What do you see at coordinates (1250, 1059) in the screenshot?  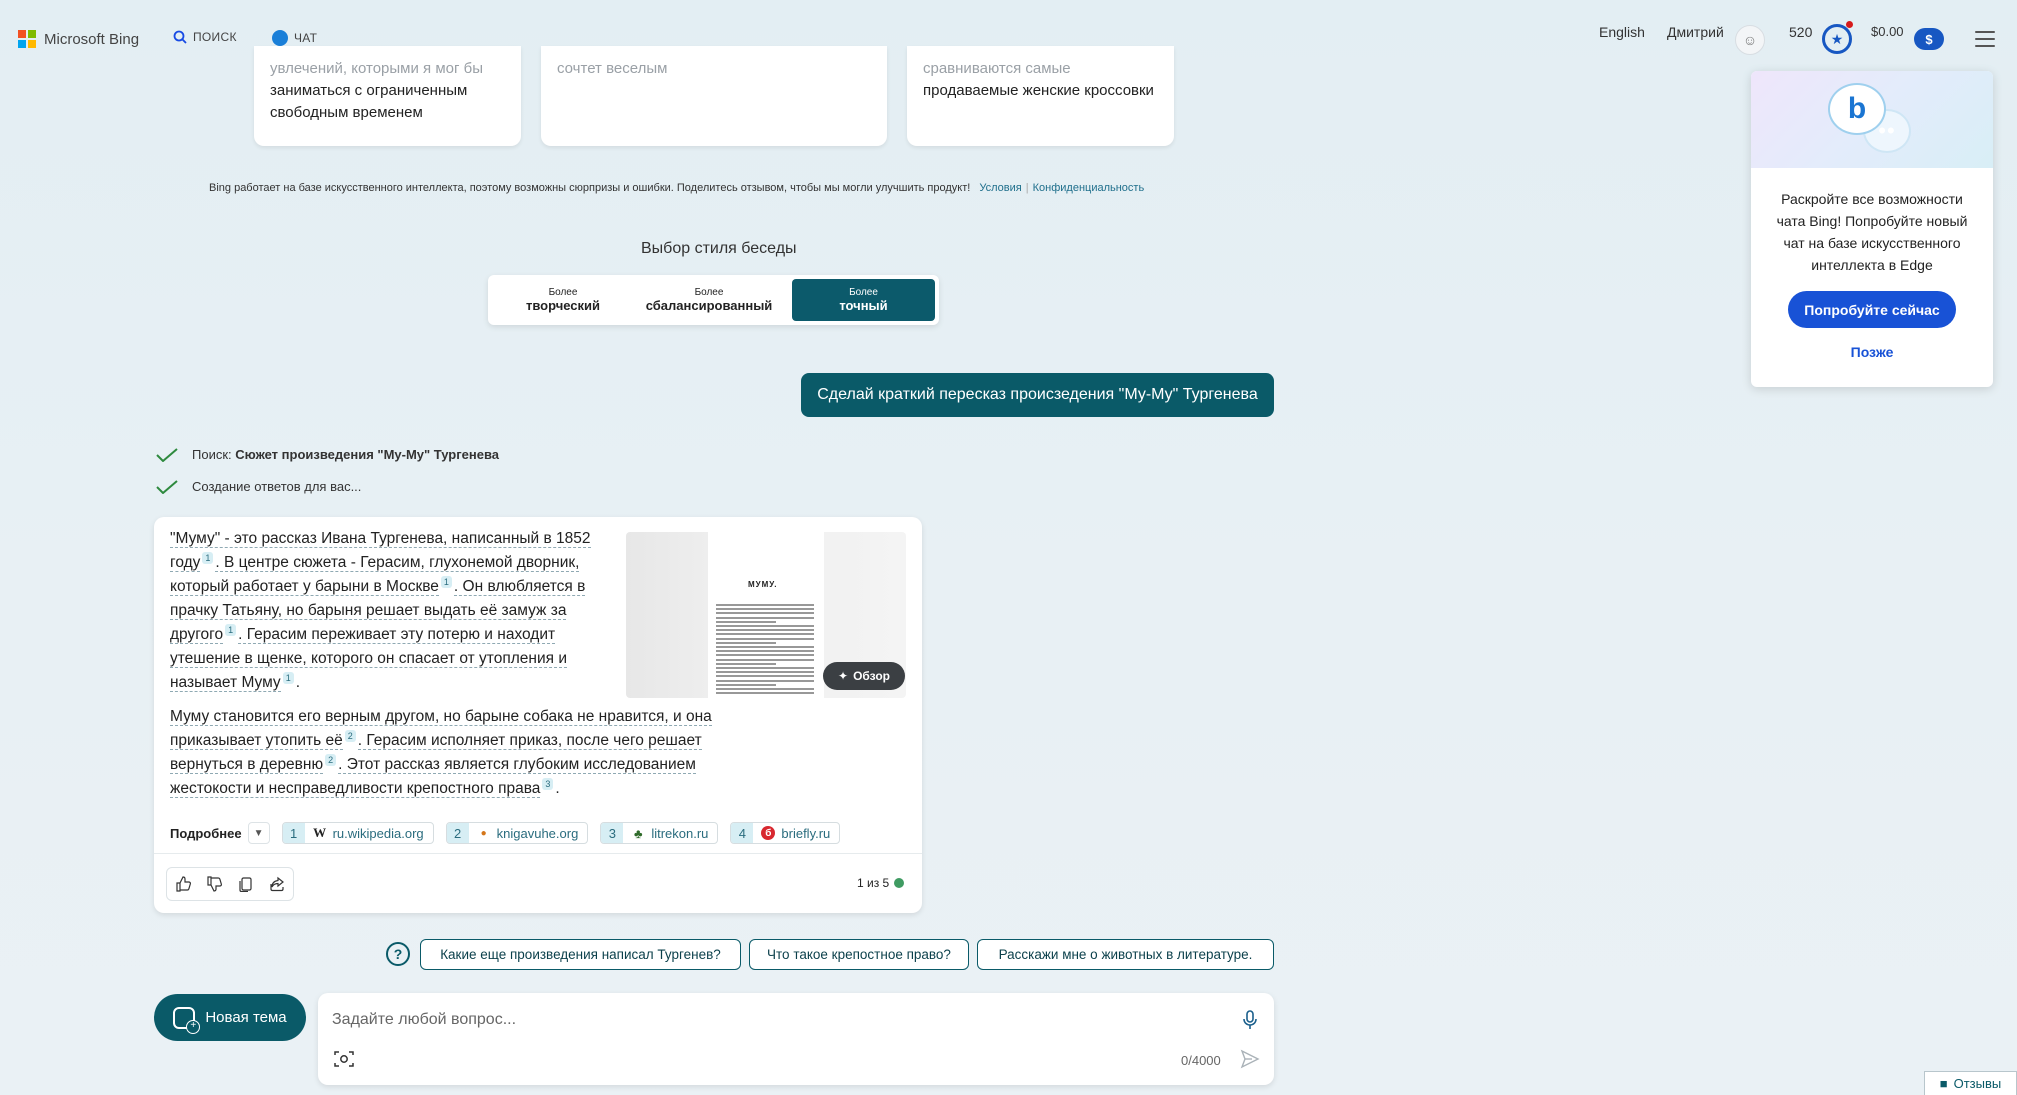 I see `send-icon` at bounding box center [1250, 1059].